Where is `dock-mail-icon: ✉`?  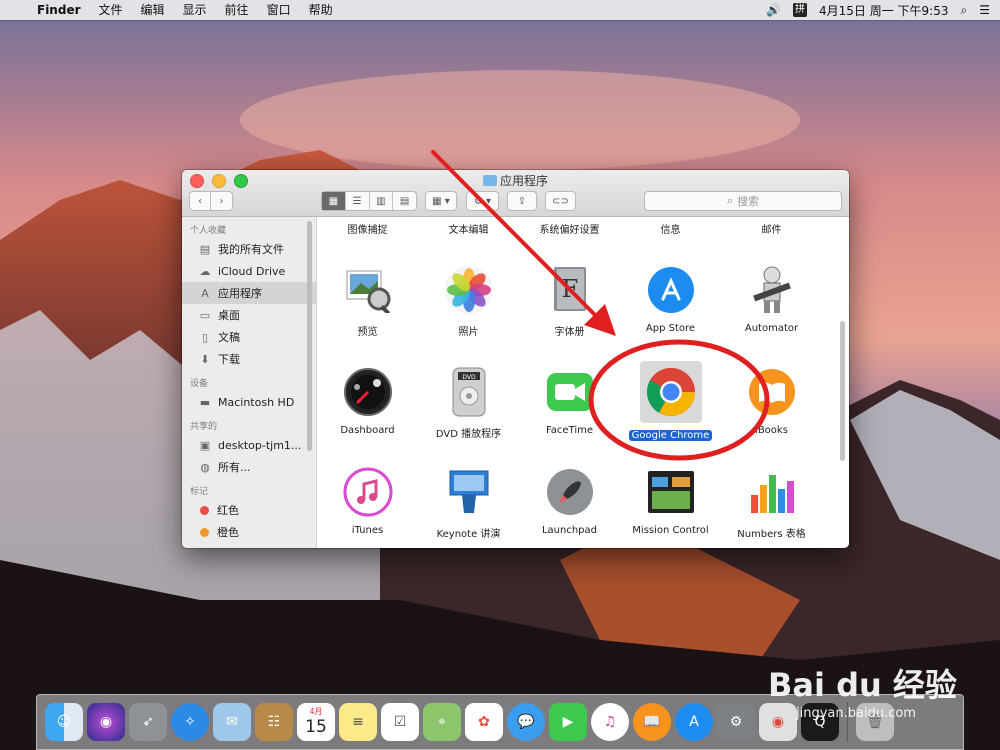
dock-mail-icon: ✉ is located at coordinates (232, 722).